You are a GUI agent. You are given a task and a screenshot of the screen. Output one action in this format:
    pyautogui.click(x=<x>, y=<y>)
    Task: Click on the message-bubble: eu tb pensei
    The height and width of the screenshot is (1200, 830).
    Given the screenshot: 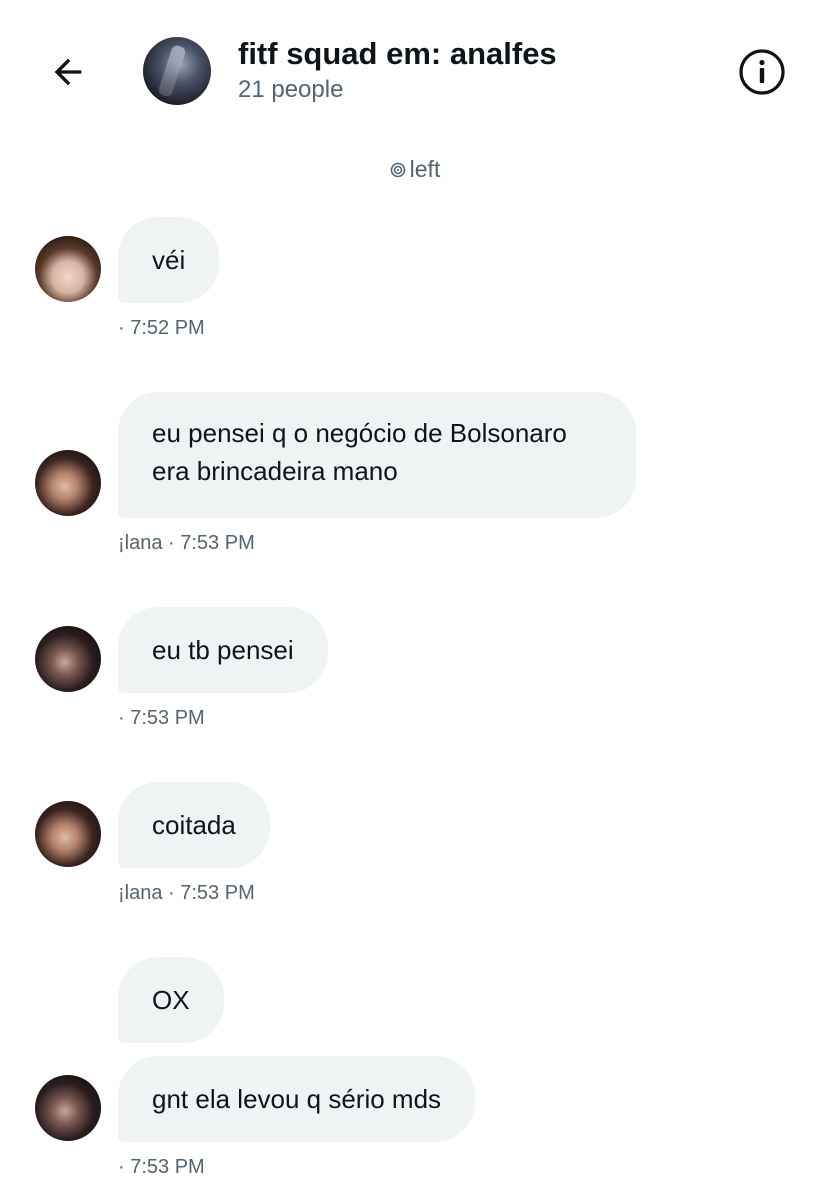 What is the action you would take?
    pyautogui.click(x=223, y=650)
    